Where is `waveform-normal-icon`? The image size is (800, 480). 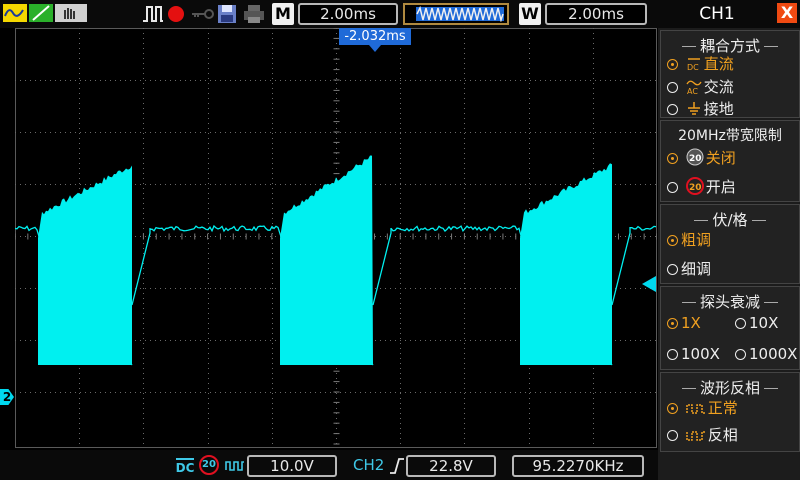
waveform-normal-icon is located at coordinates (234, 466).